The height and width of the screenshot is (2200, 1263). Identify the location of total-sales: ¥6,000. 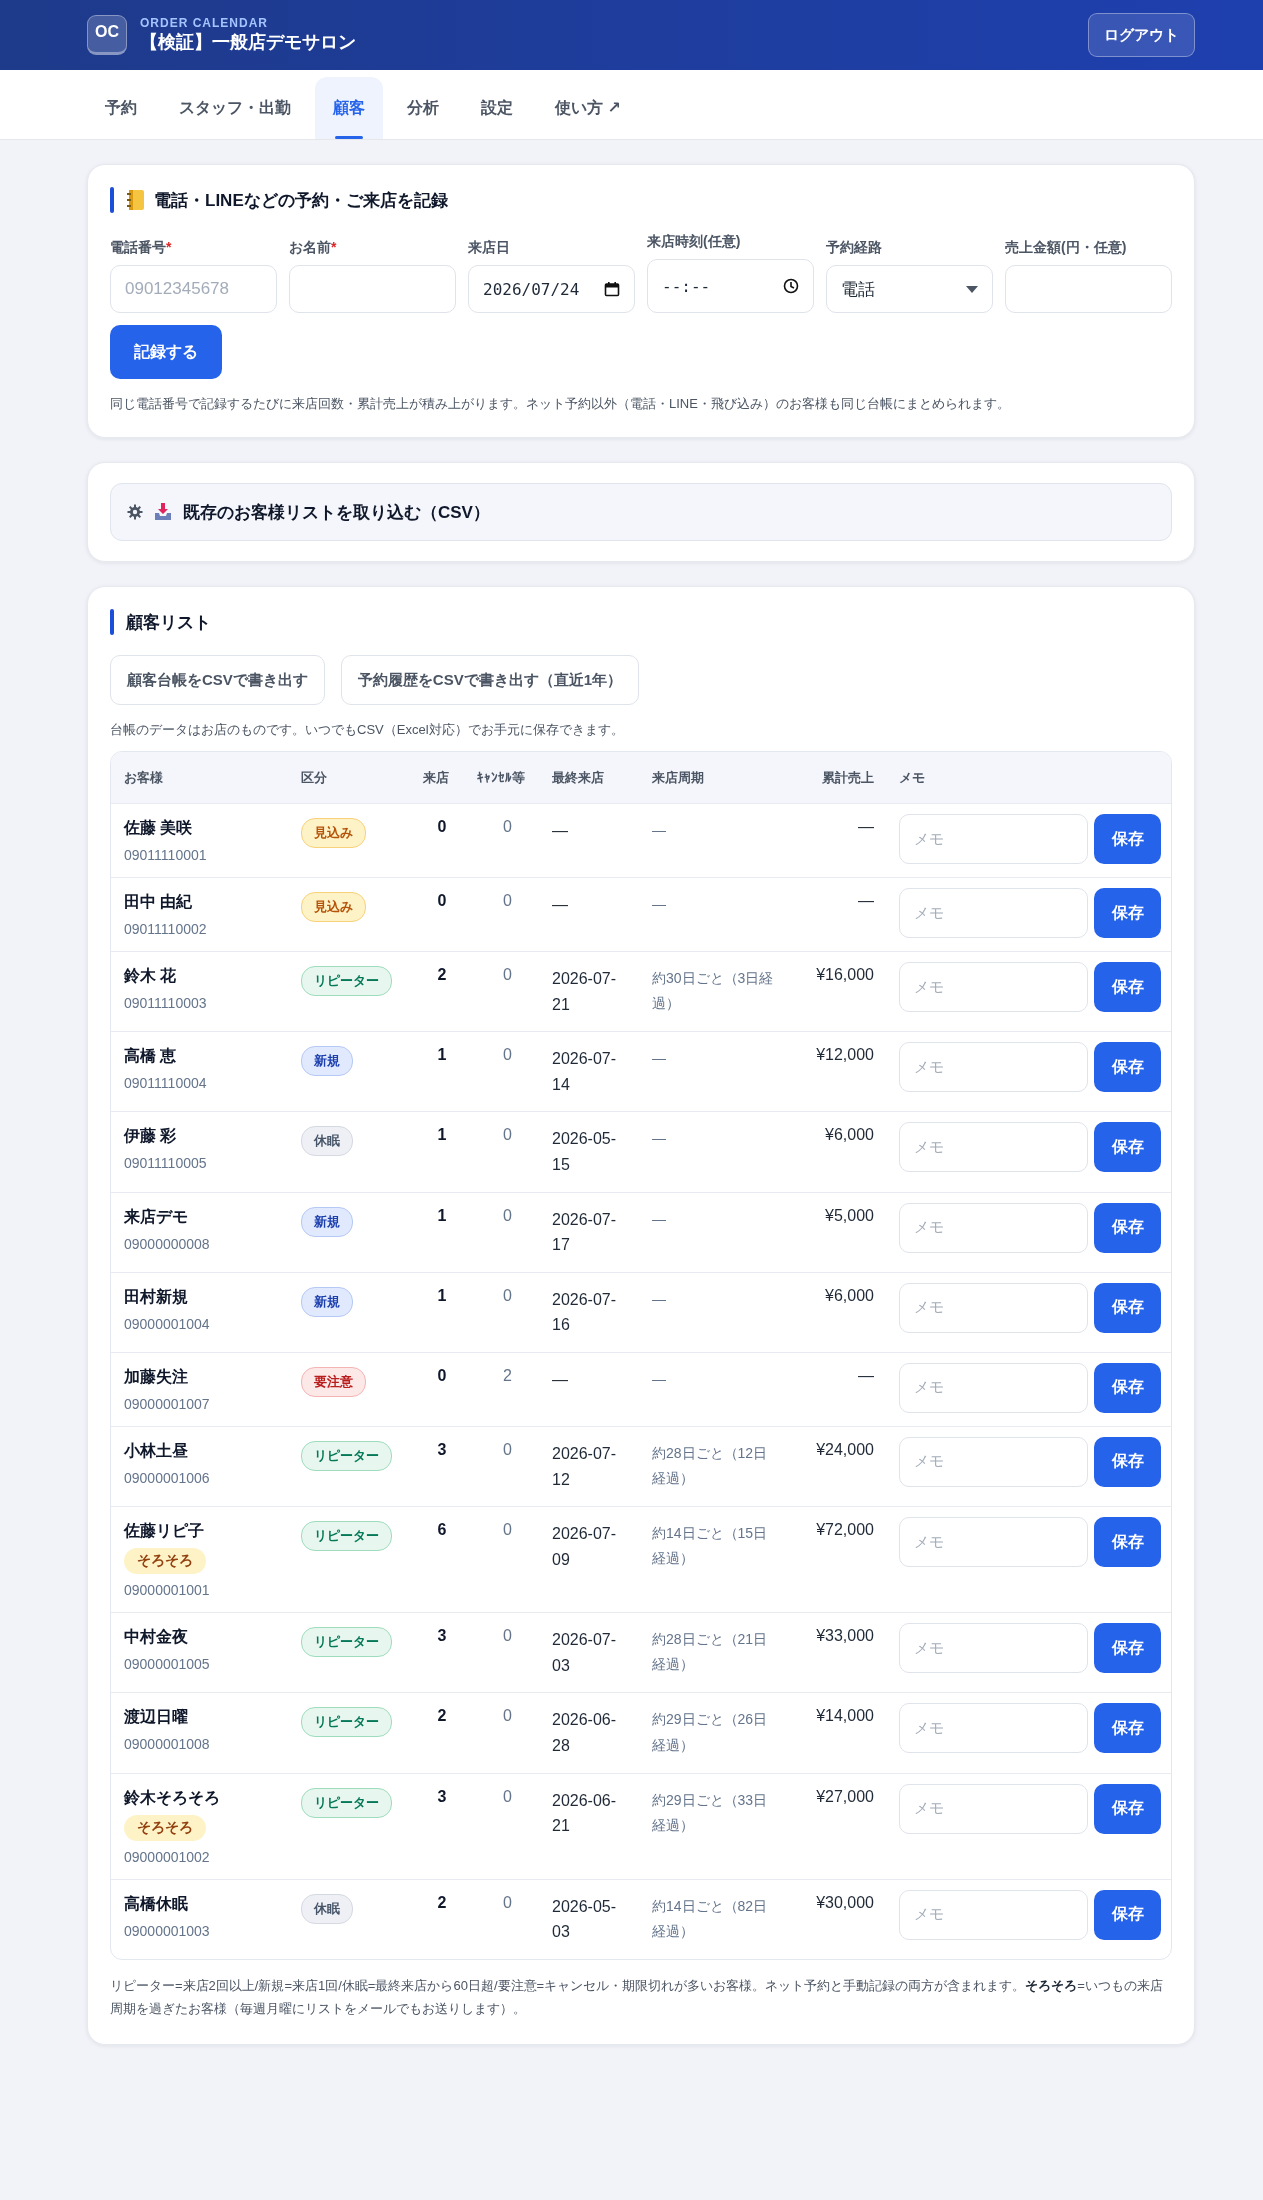
(849, 1295).